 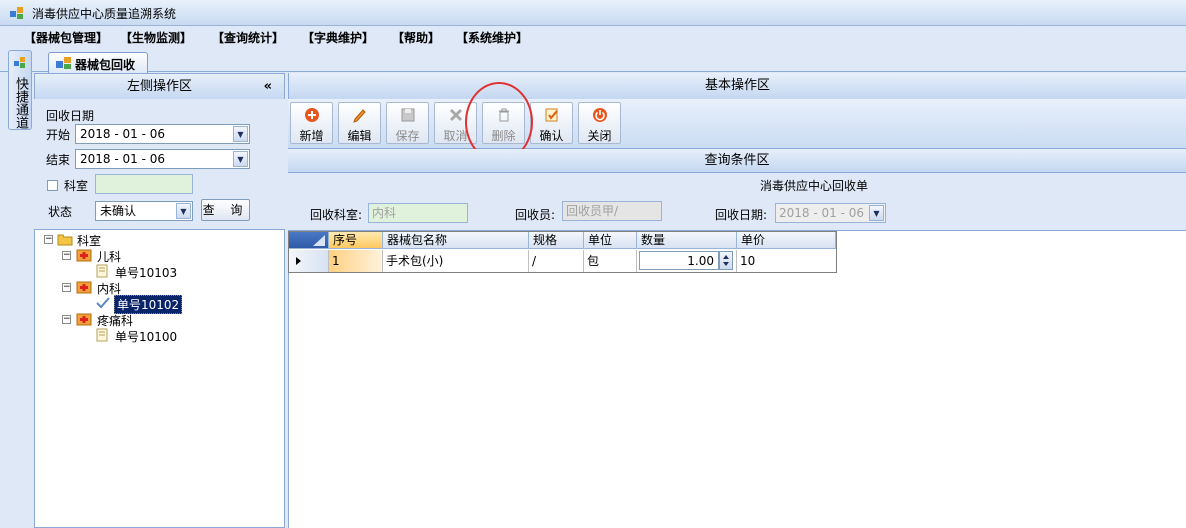 I want to click on condition-header: 查询条件区, so click(x=737, y=161).